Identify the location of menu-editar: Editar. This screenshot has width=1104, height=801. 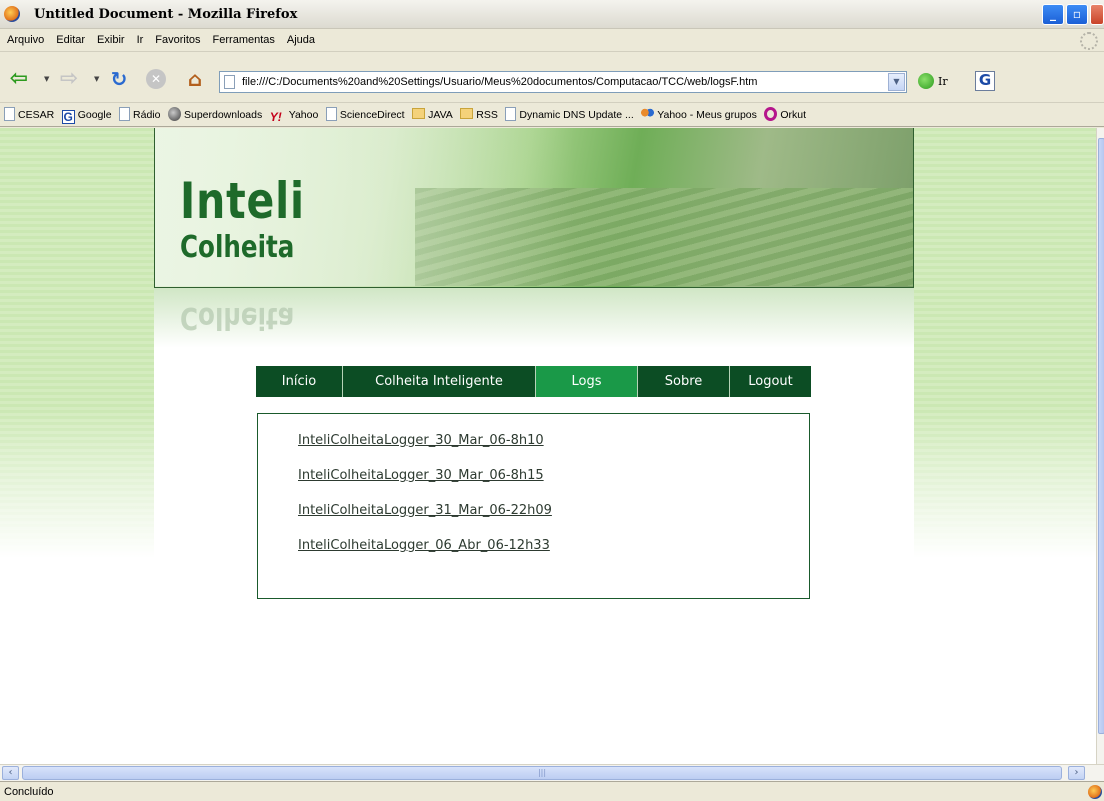
(69, 37).